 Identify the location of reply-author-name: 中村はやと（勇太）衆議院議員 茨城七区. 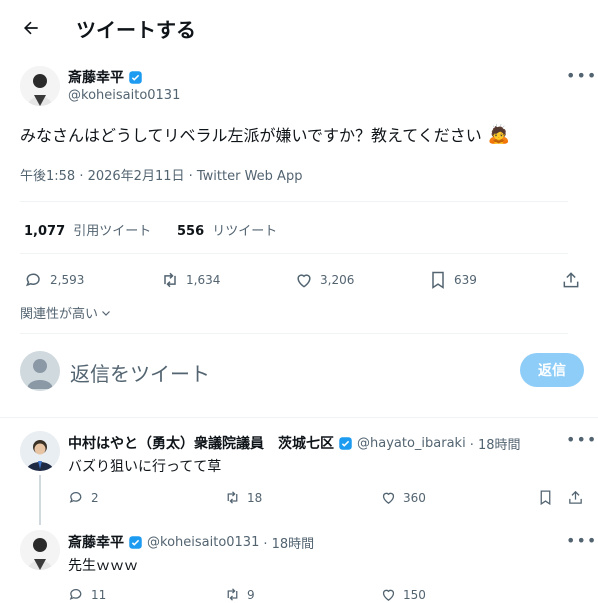
(201, 443).